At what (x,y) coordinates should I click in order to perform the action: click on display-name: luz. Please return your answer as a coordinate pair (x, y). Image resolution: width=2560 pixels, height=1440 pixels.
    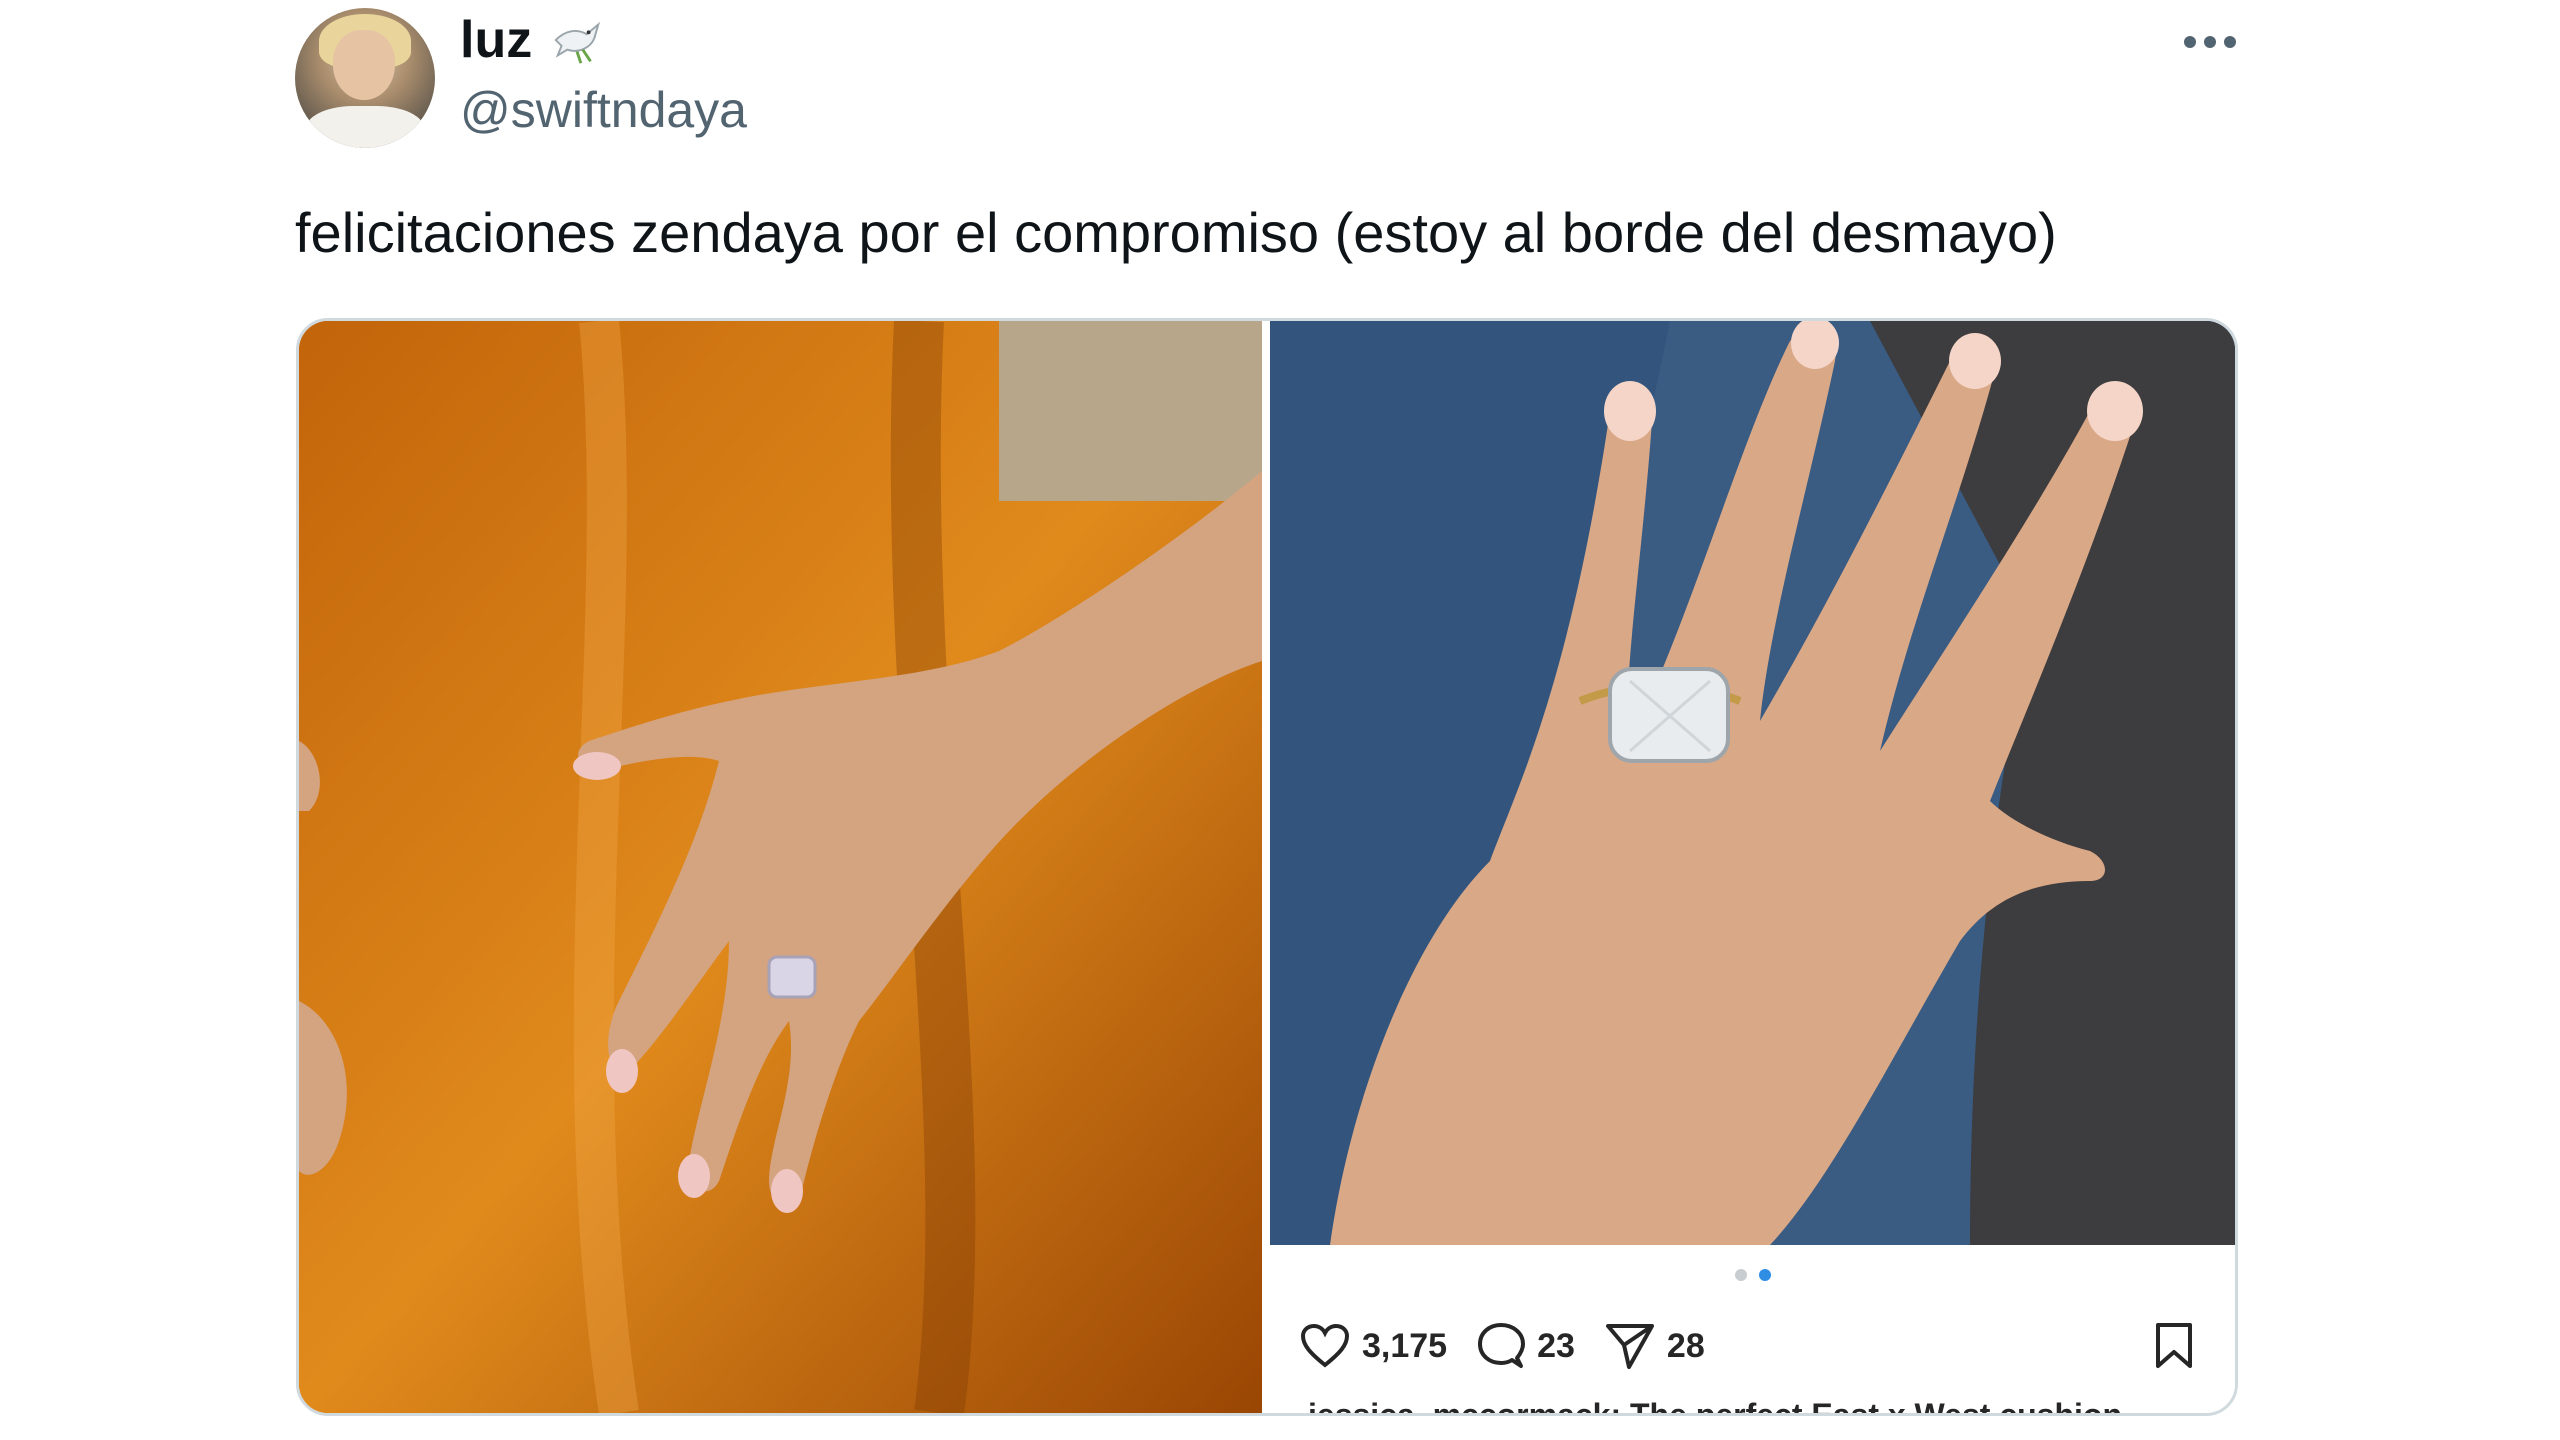
    Looking at the image, I should click on (533, 40).